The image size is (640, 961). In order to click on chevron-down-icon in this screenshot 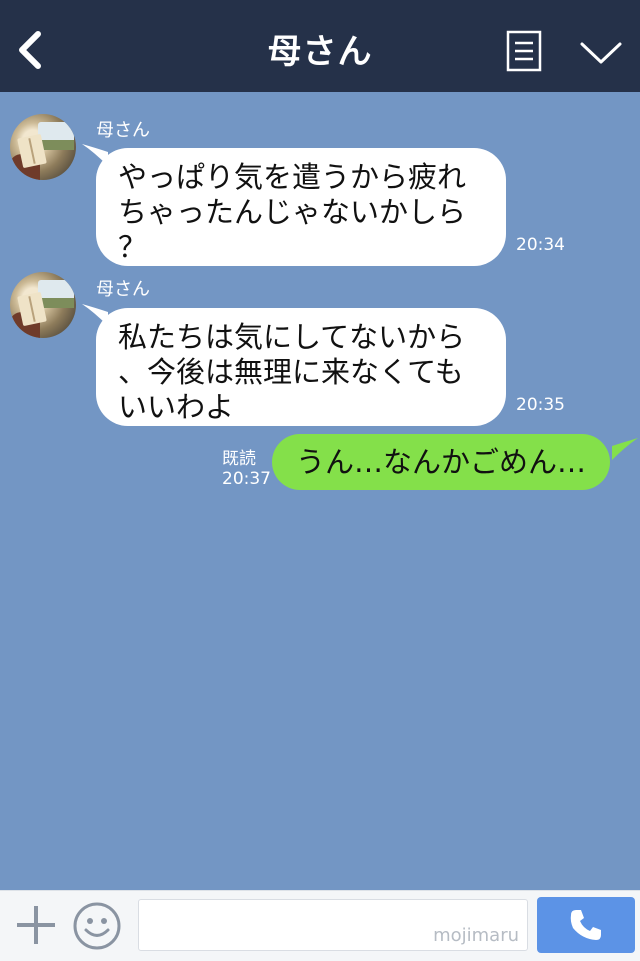, I will do `click(601, 53)`.